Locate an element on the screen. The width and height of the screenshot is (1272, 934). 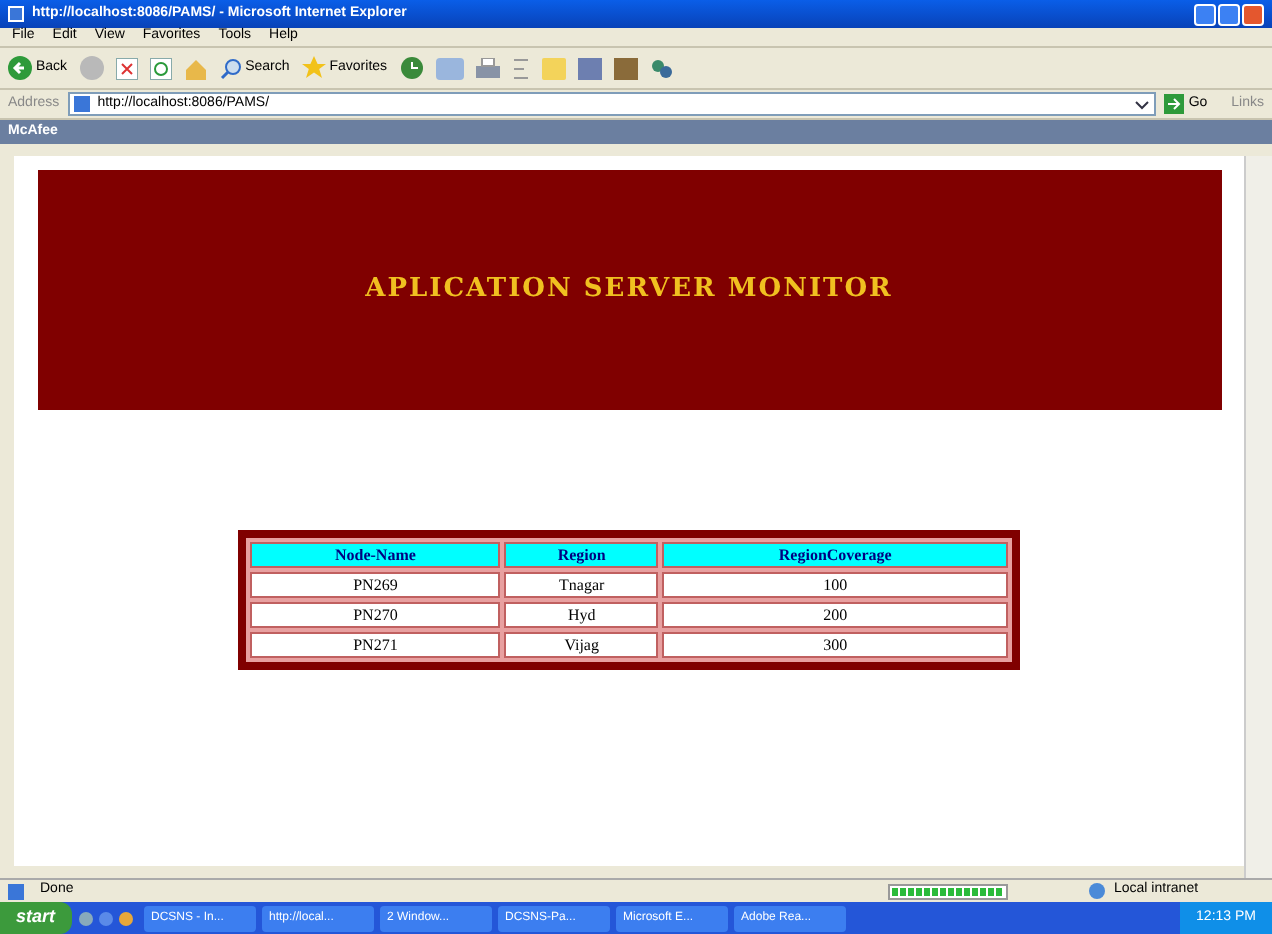
back-arrow-icon is located at coordinates (20, 68).